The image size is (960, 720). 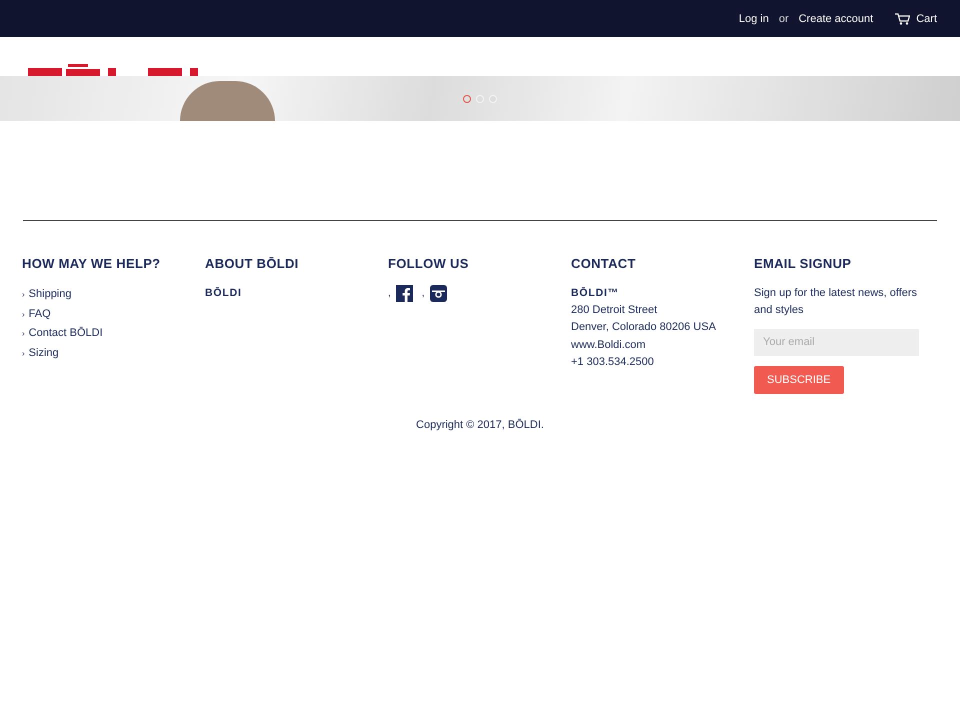 I want to click on separator-text: or, so click(x=783, y=18).